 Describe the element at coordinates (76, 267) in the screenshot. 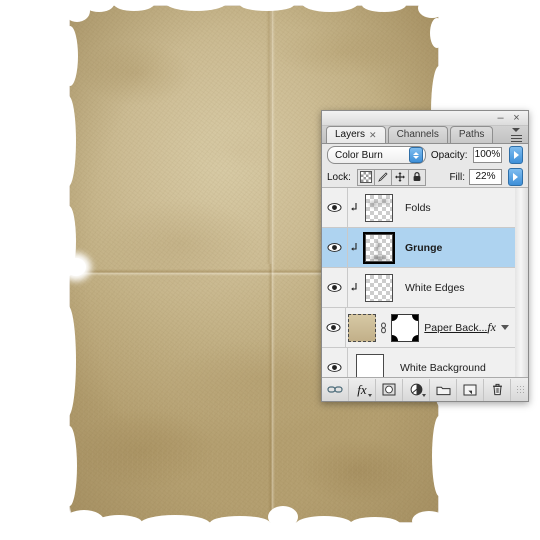

I see `fold-hole-highlight` at that location.